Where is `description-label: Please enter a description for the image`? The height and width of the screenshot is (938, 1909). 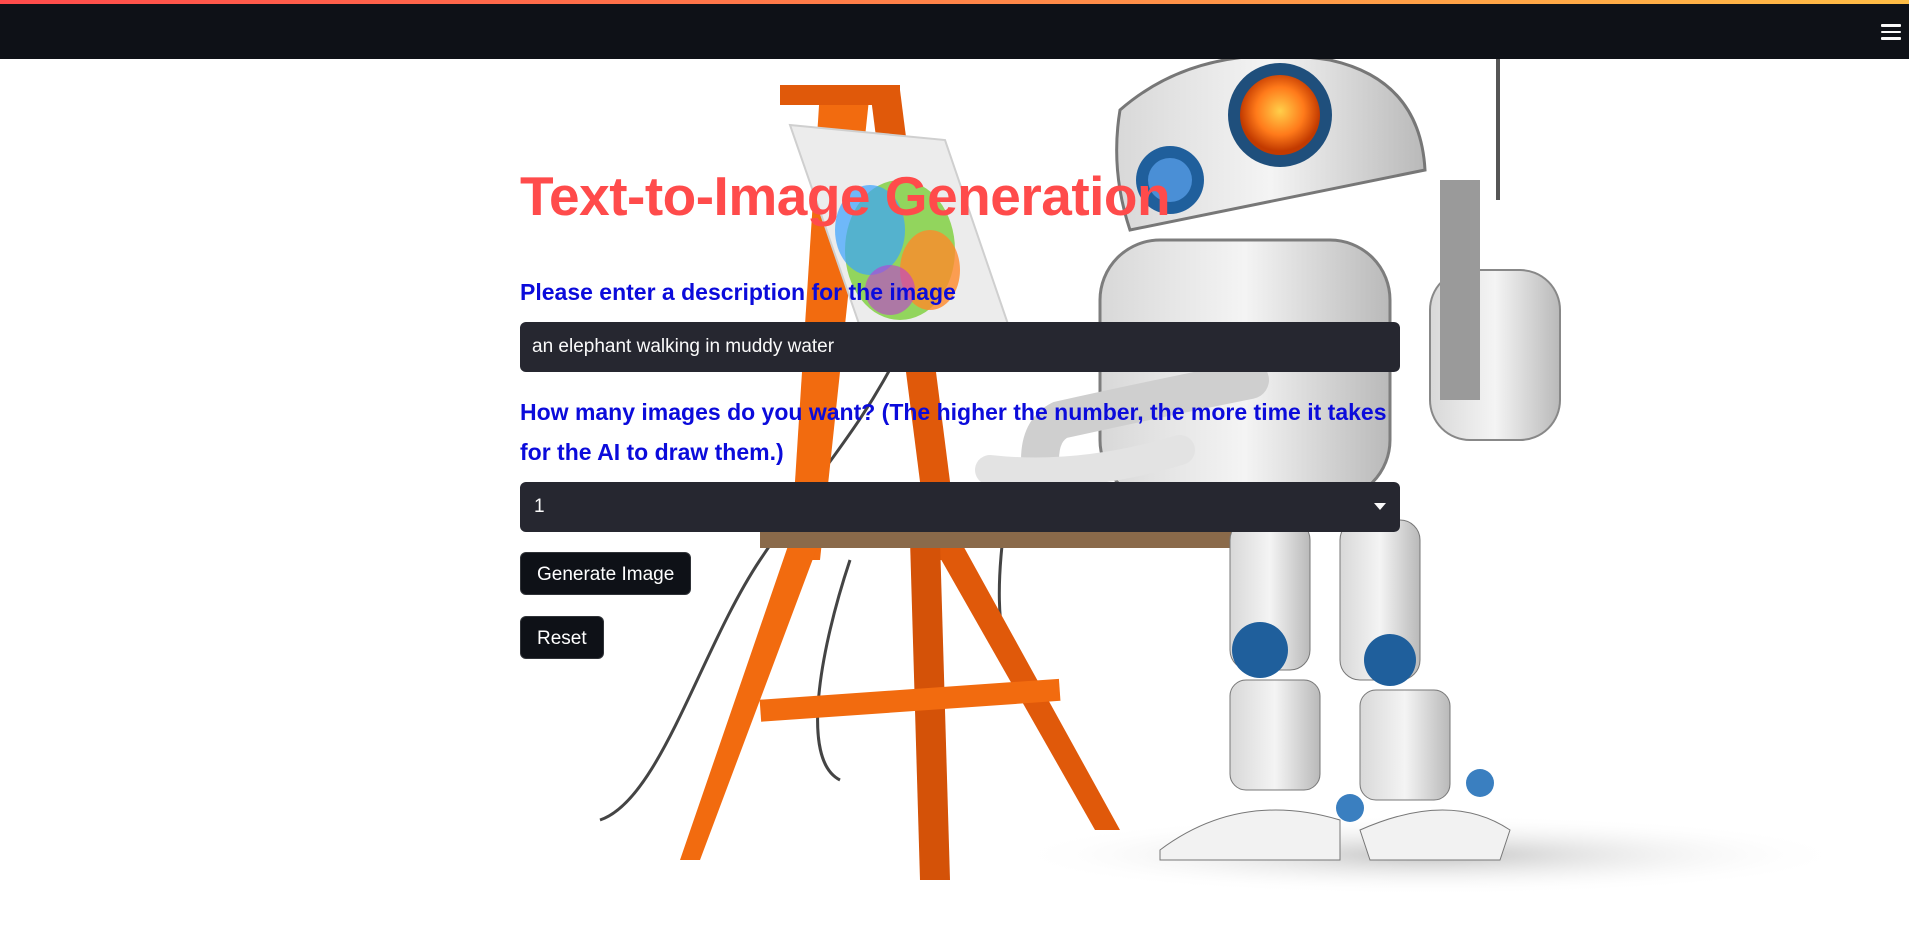
description-label: Please enter a description for the image is located at coordinates (738, 292).